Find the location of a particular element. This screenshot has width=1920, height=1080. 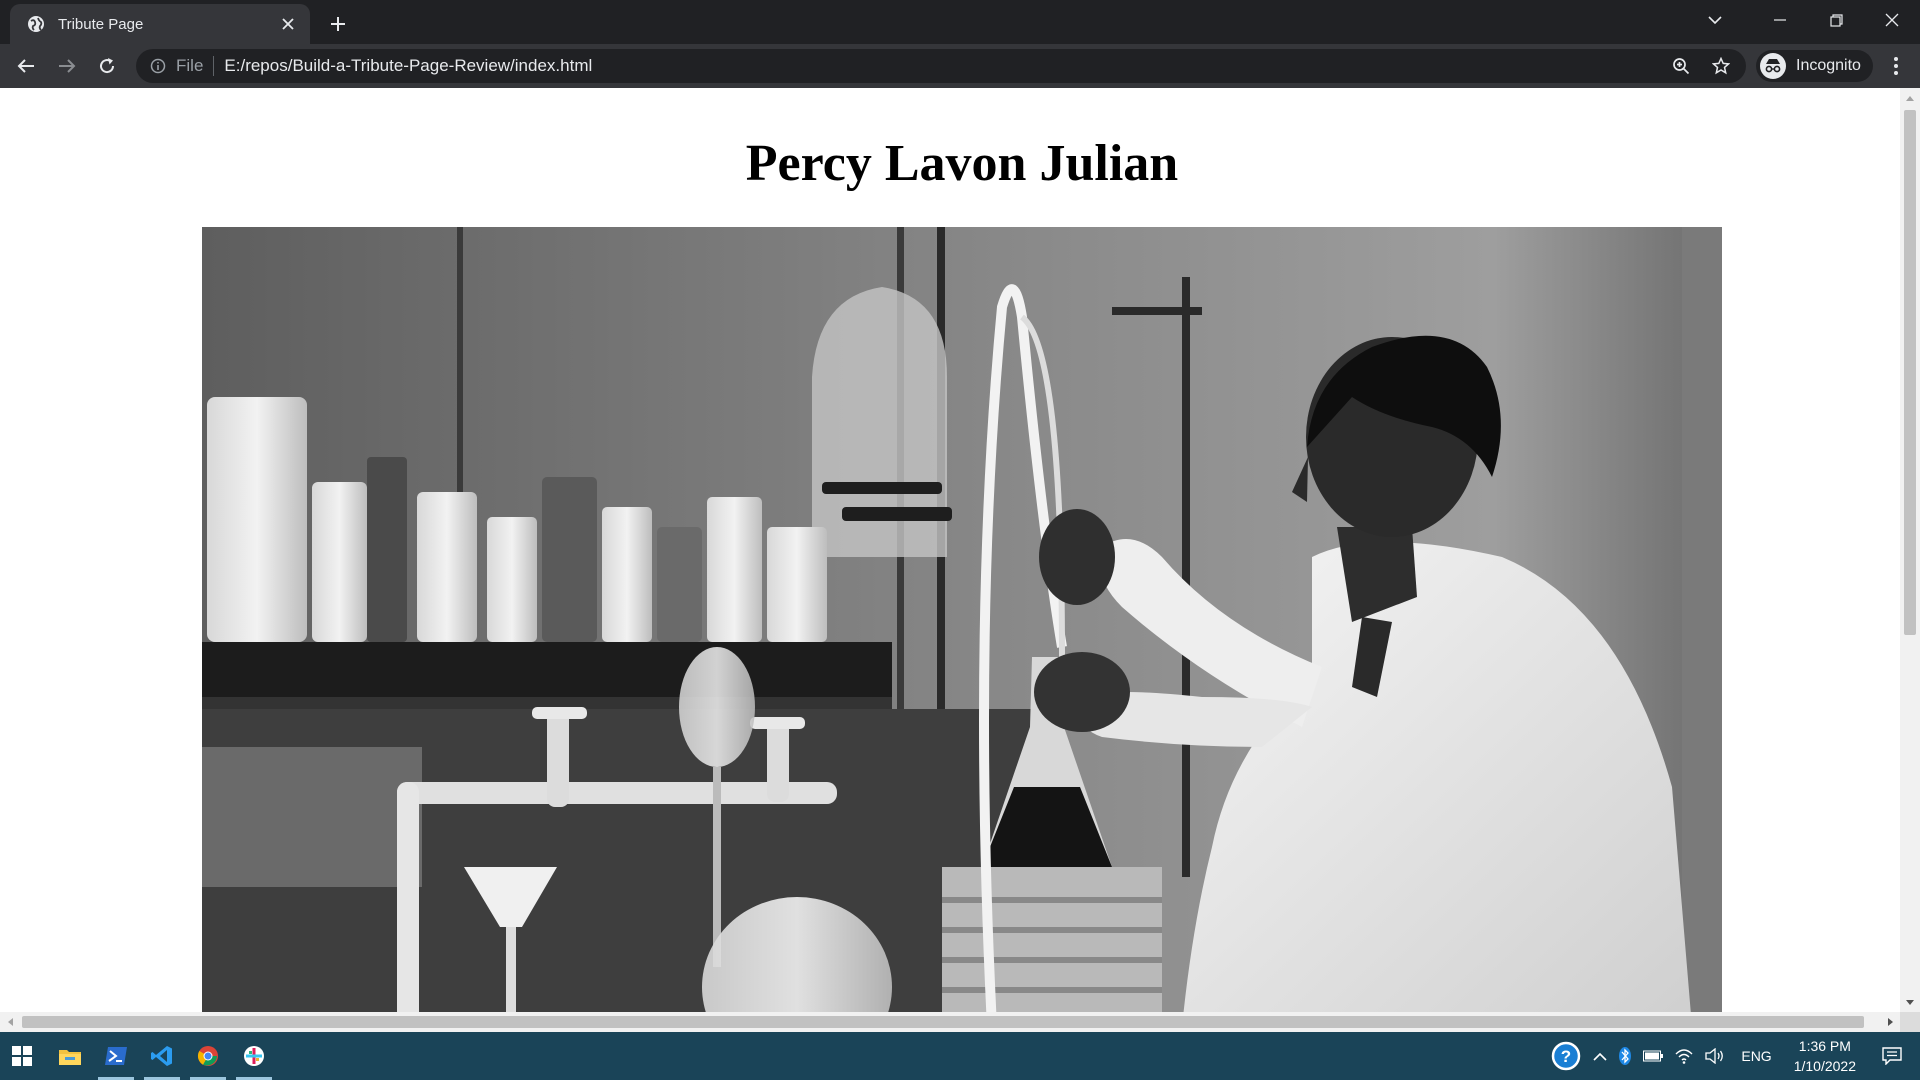

incognito-profile-button: Incognito is located at coordinates (1814, 66).